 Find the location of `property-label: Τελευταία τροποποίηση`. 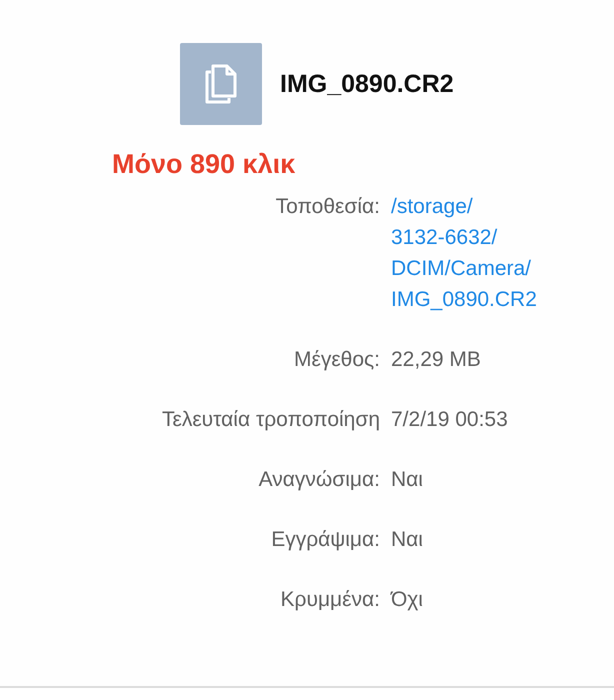

property-label: Τελευταία τροποποίηση is located at coordinates (270, 420).